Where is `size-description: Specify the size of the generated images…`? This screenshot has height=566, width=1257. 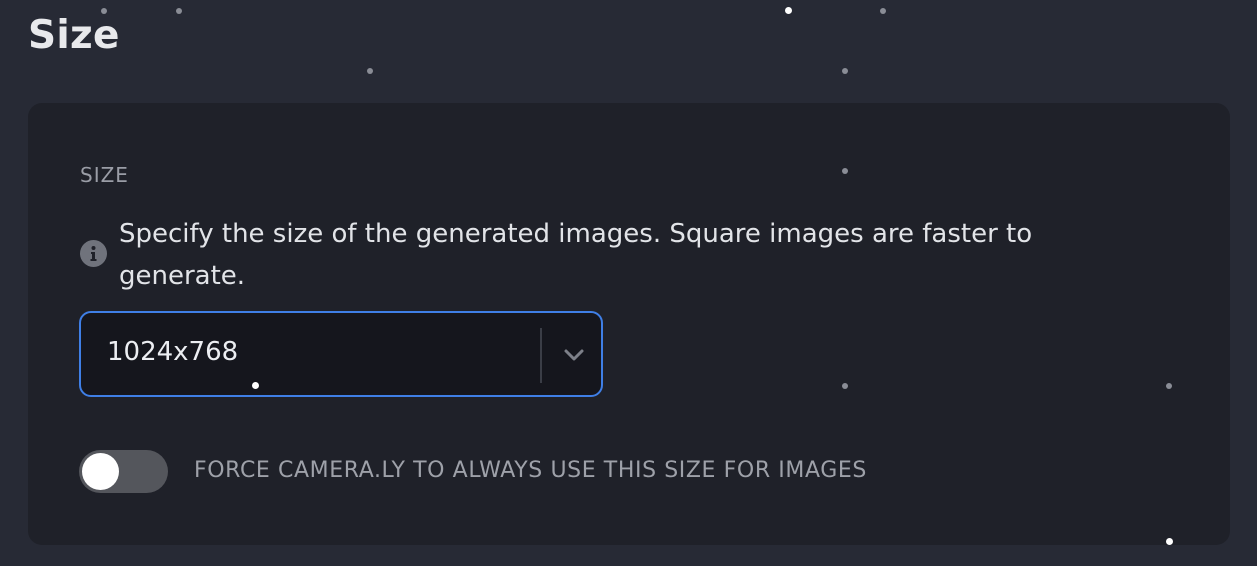 size-description: Specify the size of the generated images… is located at coordinates (576, 255).